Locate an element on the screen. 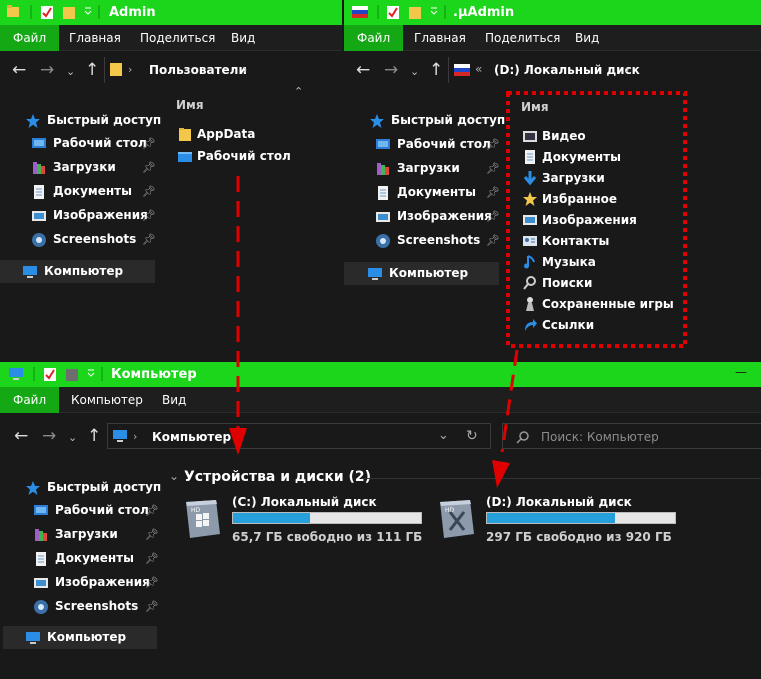  drive-usage-bar is located at coordinates (327, 518).